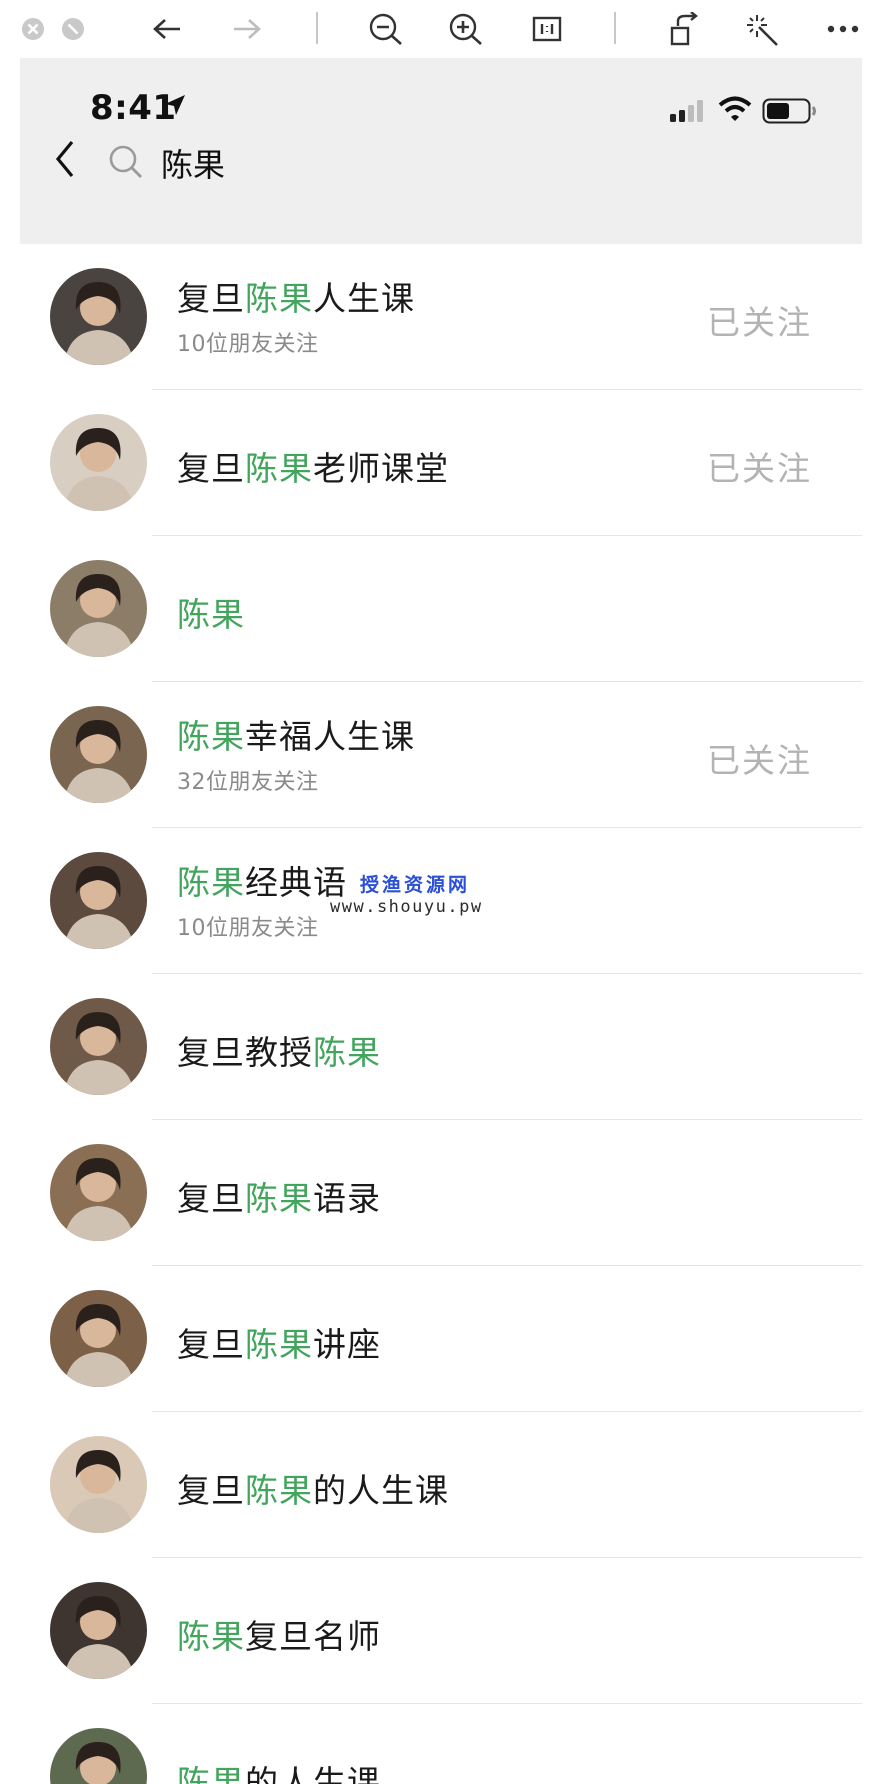  Describe the element at coordinates (313, 1636) in the screenshot. I see `title-text: 复旦名师` at that location.